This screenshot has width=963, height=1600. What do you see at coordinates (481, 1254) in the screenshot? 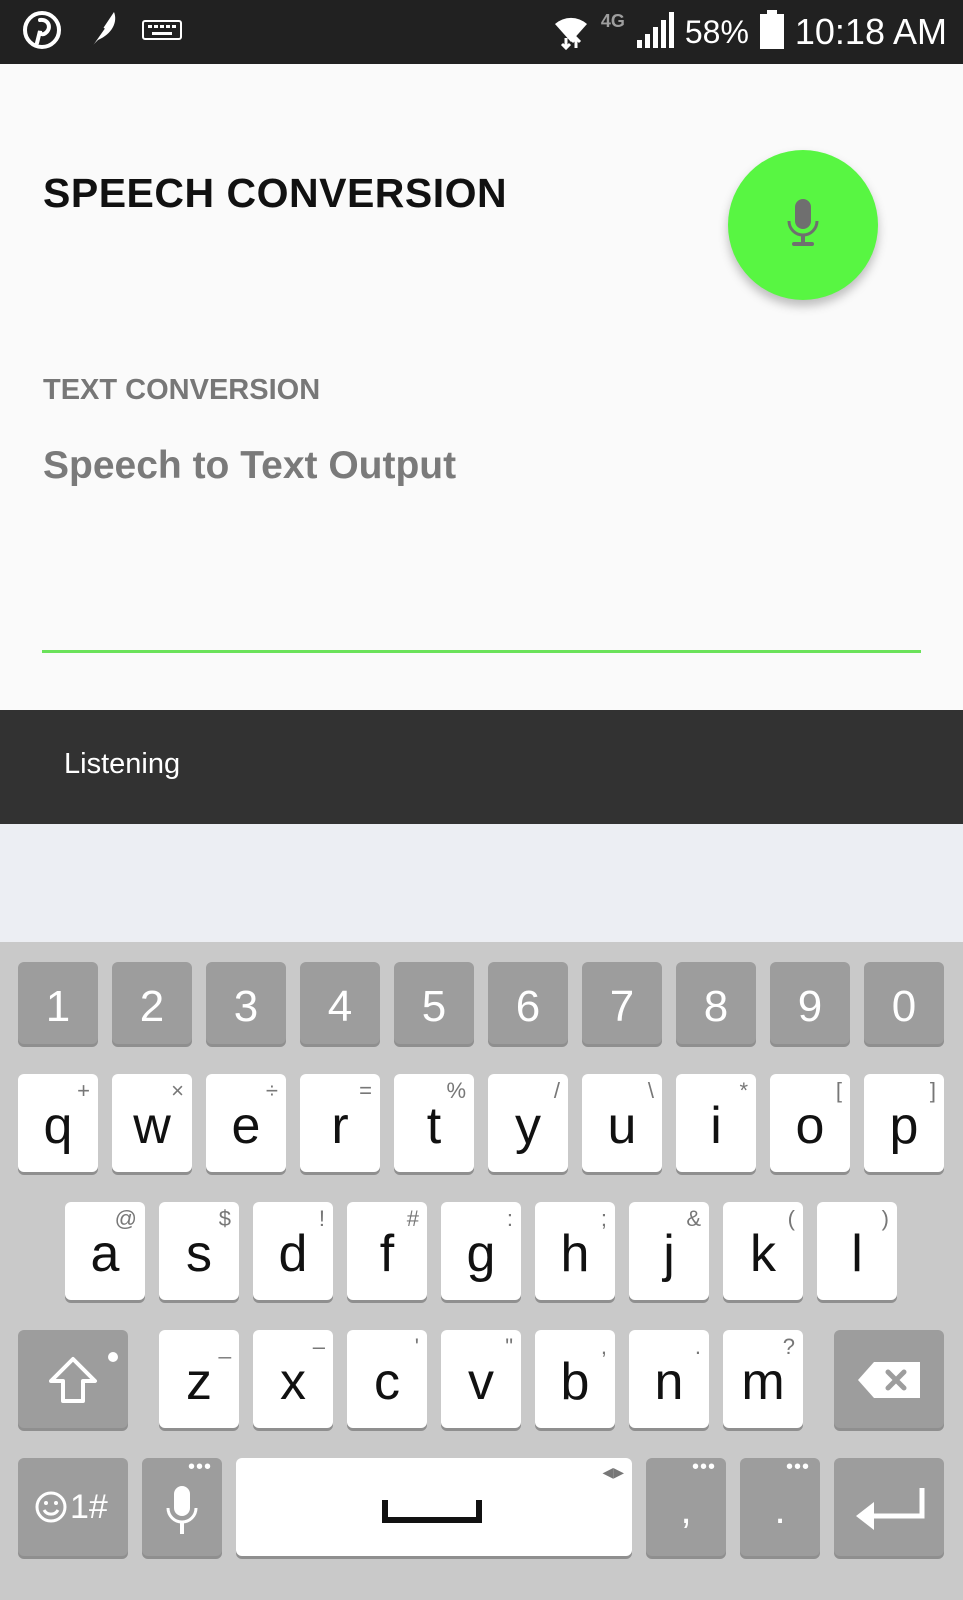
I see `key-label: g` at bounding box center [481, 1254].